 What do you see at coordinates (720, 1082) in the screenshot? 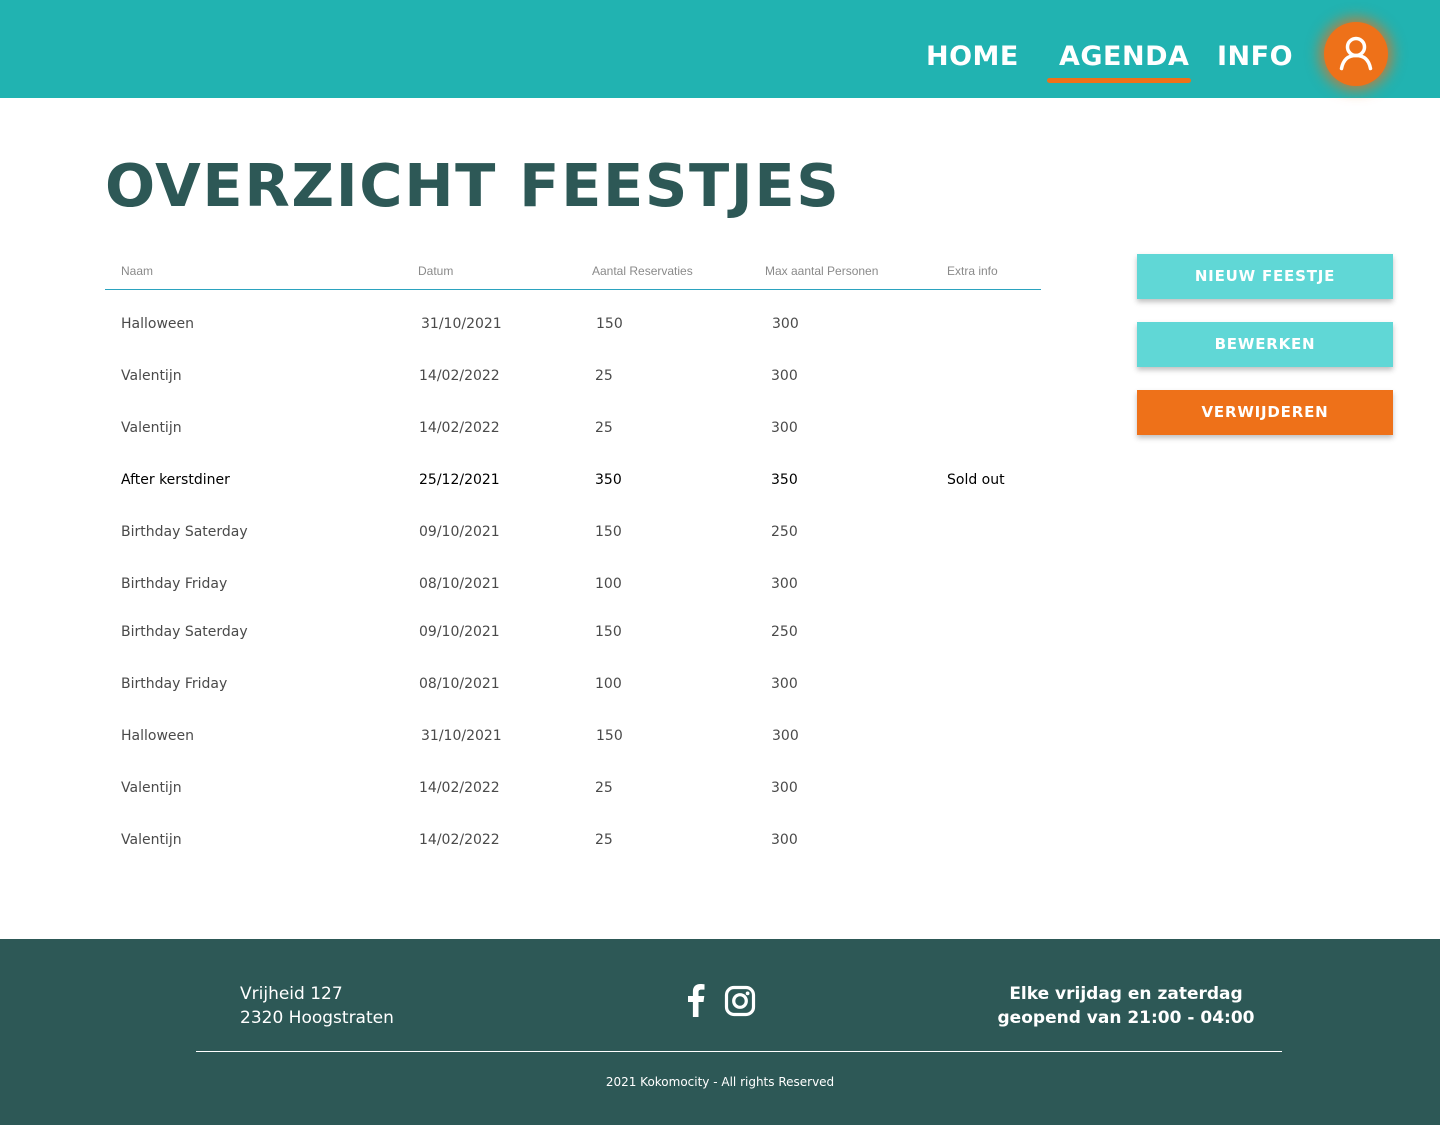
I see `copyright-text: 2021 Kokomocity - All rights Reserved` at bounding box center [720, 1082].